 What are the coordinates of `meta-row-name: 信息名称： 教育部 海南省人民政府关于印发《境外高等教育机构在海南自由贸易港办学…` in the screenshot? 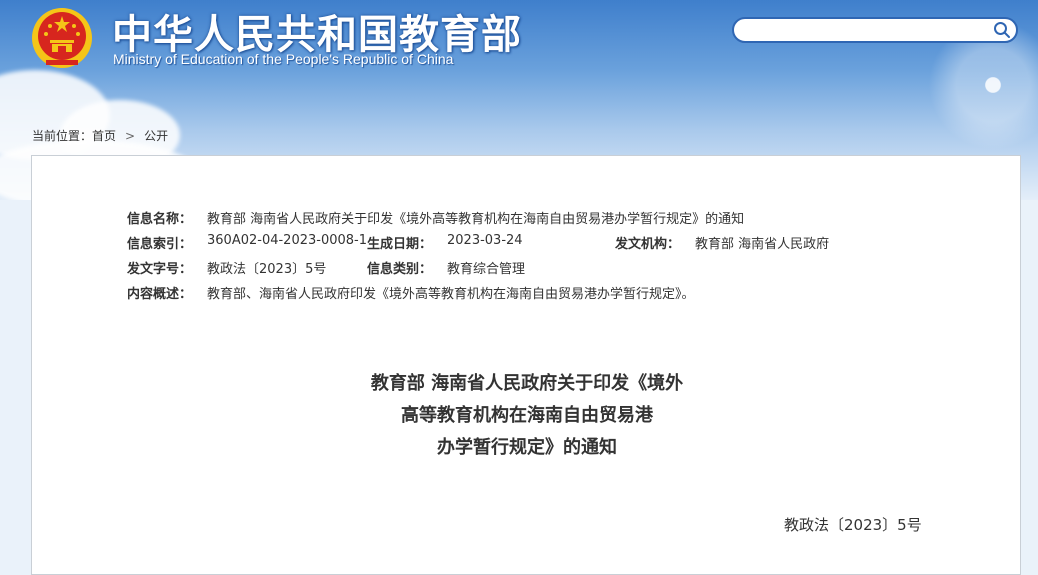 It's located at (527, 220).